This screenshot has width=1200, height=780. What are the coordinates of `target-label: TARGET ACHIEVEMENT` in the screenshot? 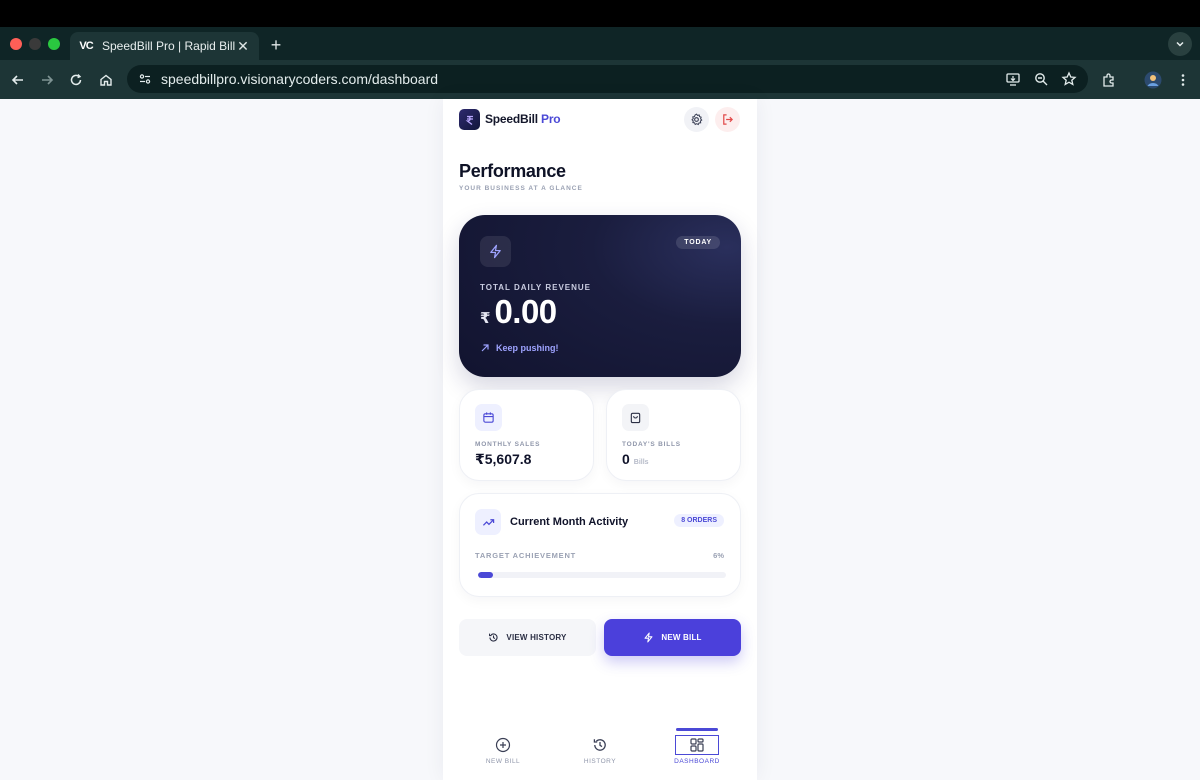 It's located at (526, 555).